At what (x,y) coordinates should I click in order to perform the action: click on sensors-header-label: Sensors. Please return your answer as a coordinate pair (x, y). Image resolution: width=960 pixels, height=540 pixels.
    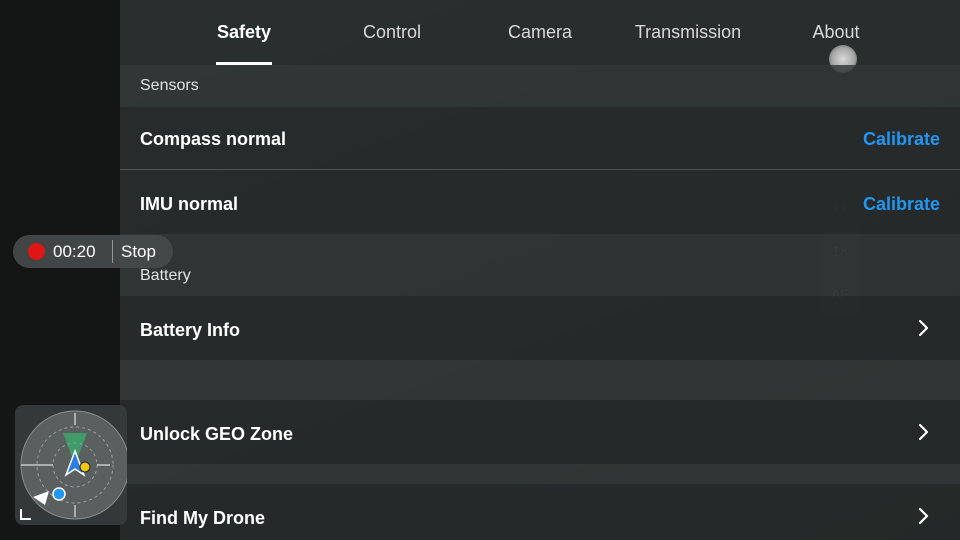
    Looking at the image, I should click on (169, 85).